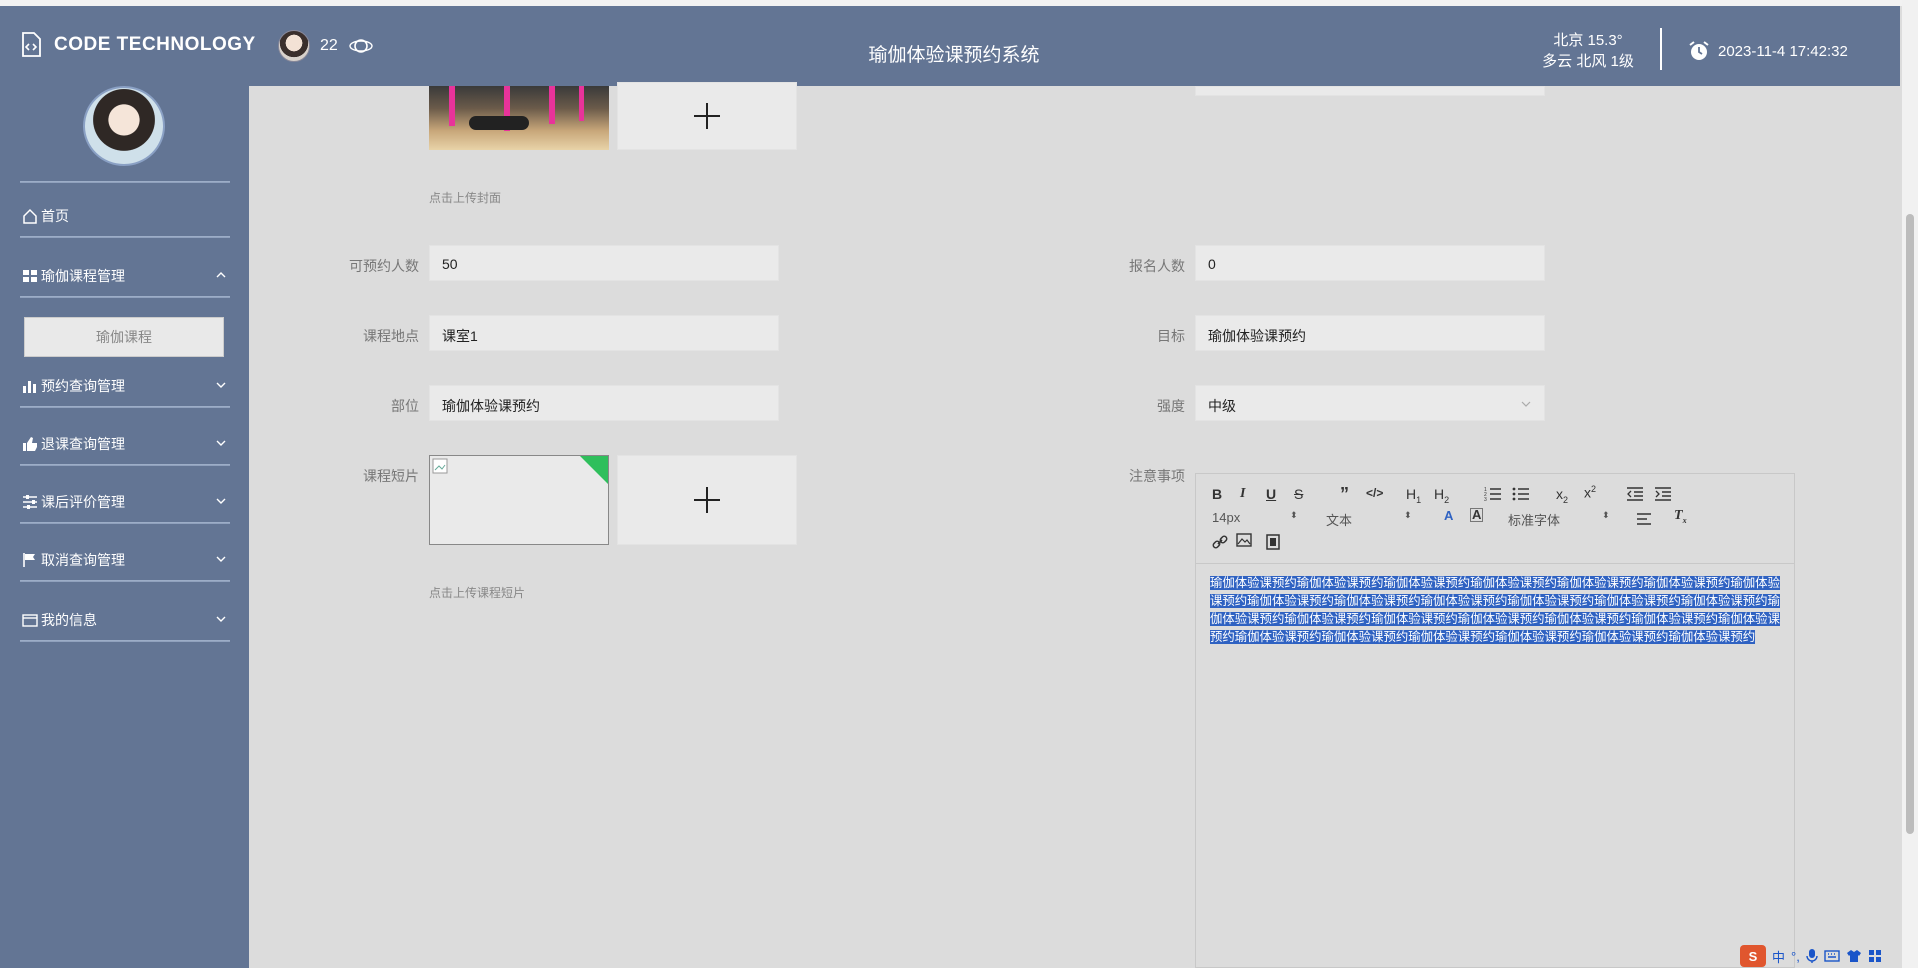 The image size is (1918, 968). What do you see at coordinates (1875, 956) in the screenshot?
I see `grid-menu-icon` at bounding box center [1875, 956].